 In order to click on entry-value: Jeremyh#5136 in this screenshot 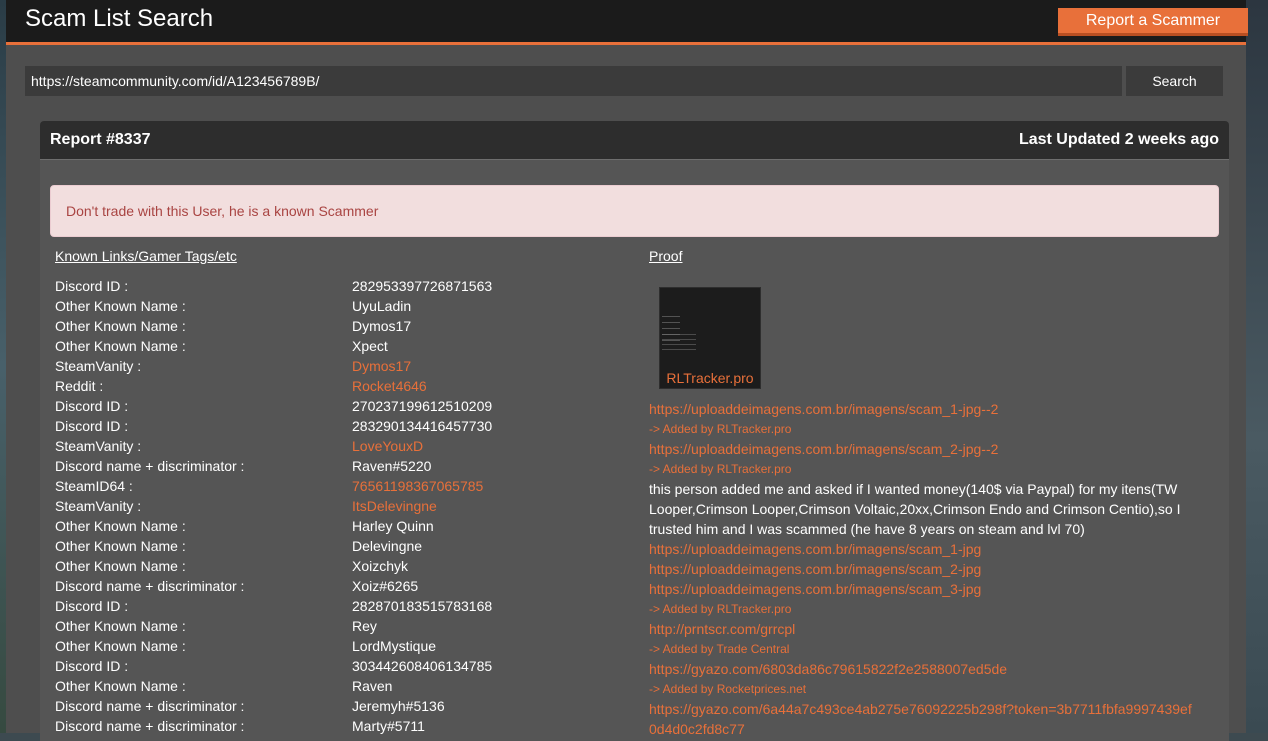, I will do `click(398, 706)`.